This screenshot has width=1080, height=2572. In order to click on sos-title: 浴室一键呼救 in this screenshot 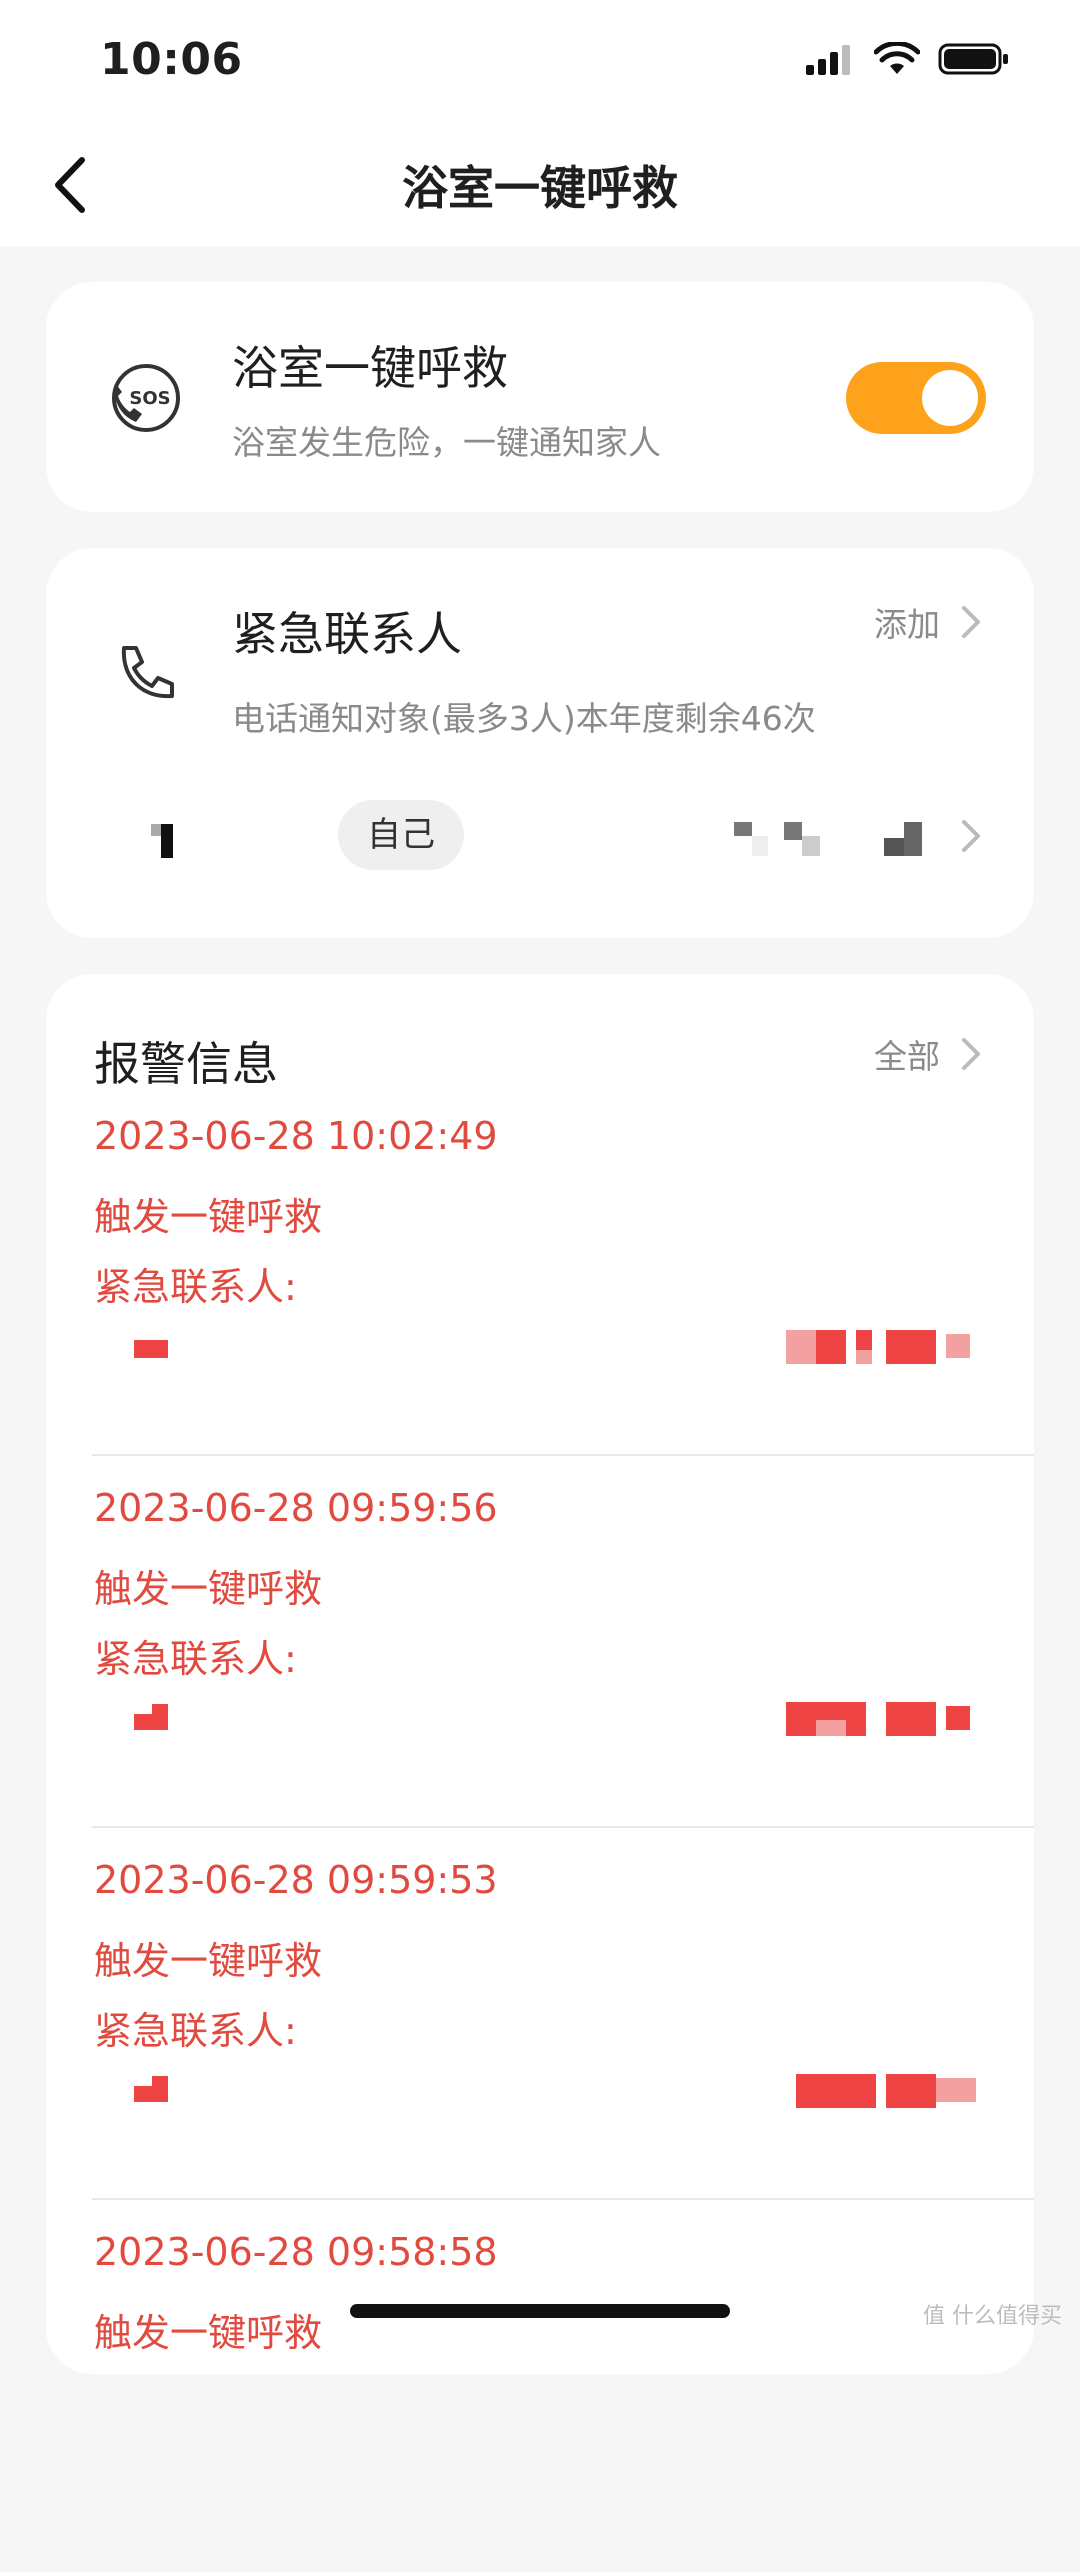, I will do `click(370, 368)`.